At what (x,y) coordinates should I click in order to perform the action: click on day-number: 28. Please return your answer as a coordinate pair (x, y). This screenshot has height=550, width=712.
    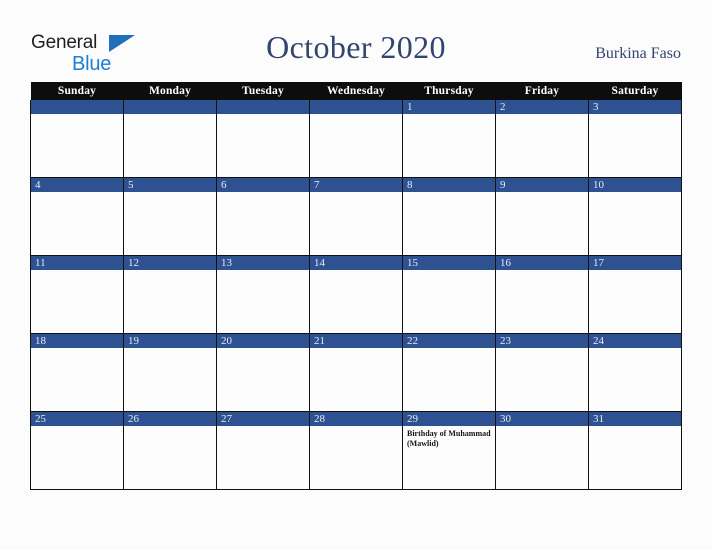
    Looking at the image, I should click on (356, 419).